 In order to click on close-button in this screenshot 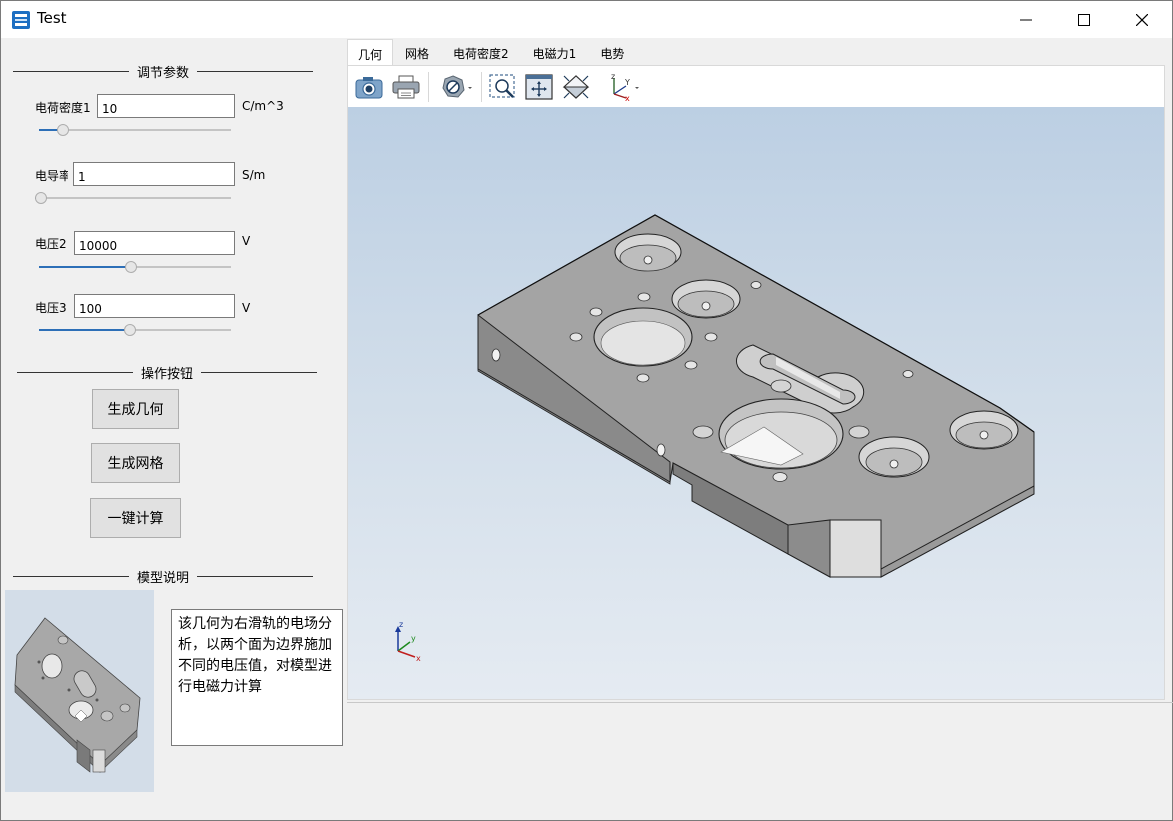, I will do `click(1142, 19)`.